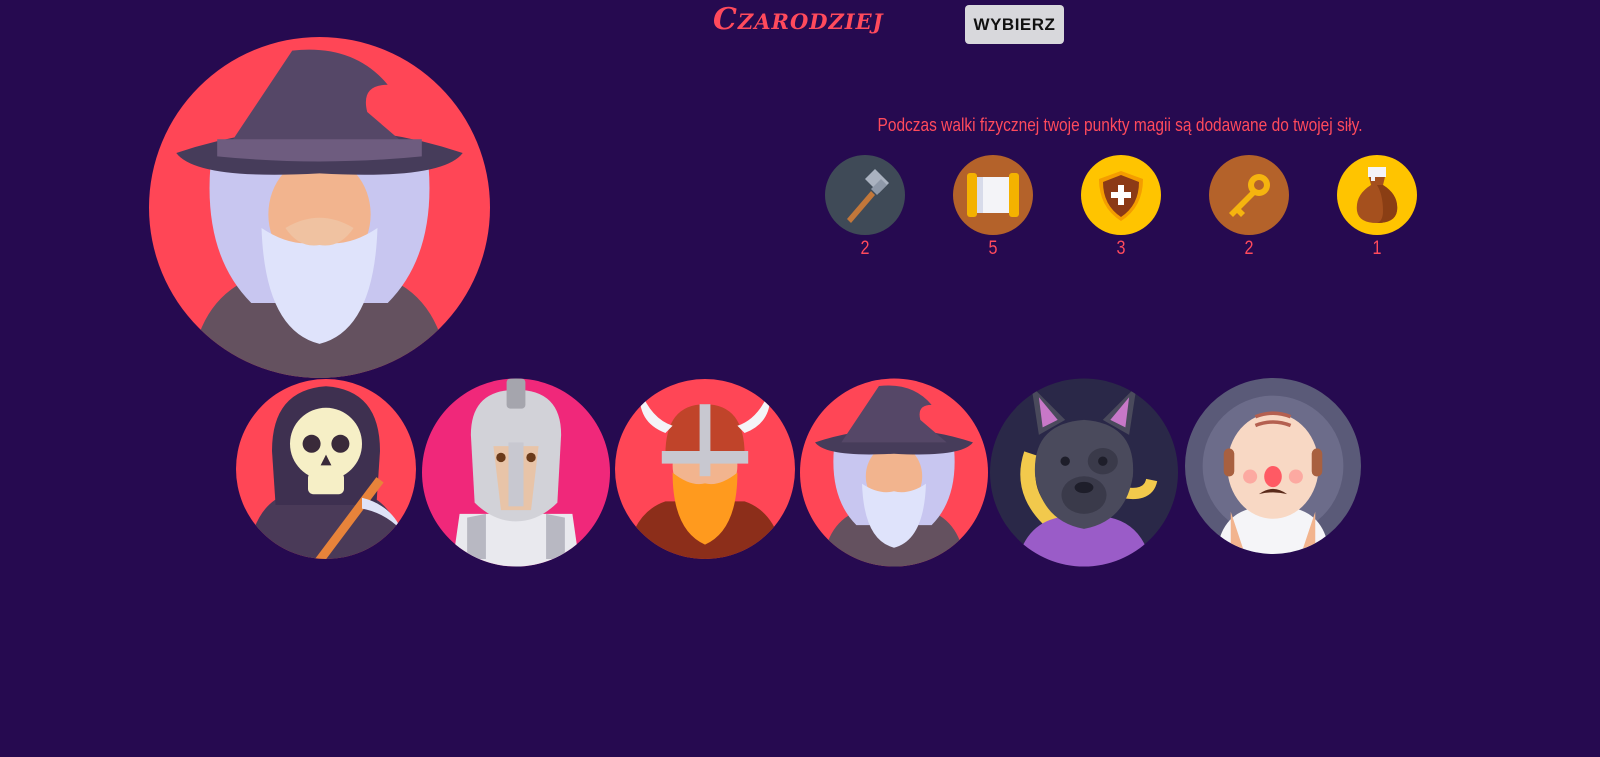 Image resolution: width=1600 pixels, height=757 pixels. I want to click on character-wizard, so click(894, 472).